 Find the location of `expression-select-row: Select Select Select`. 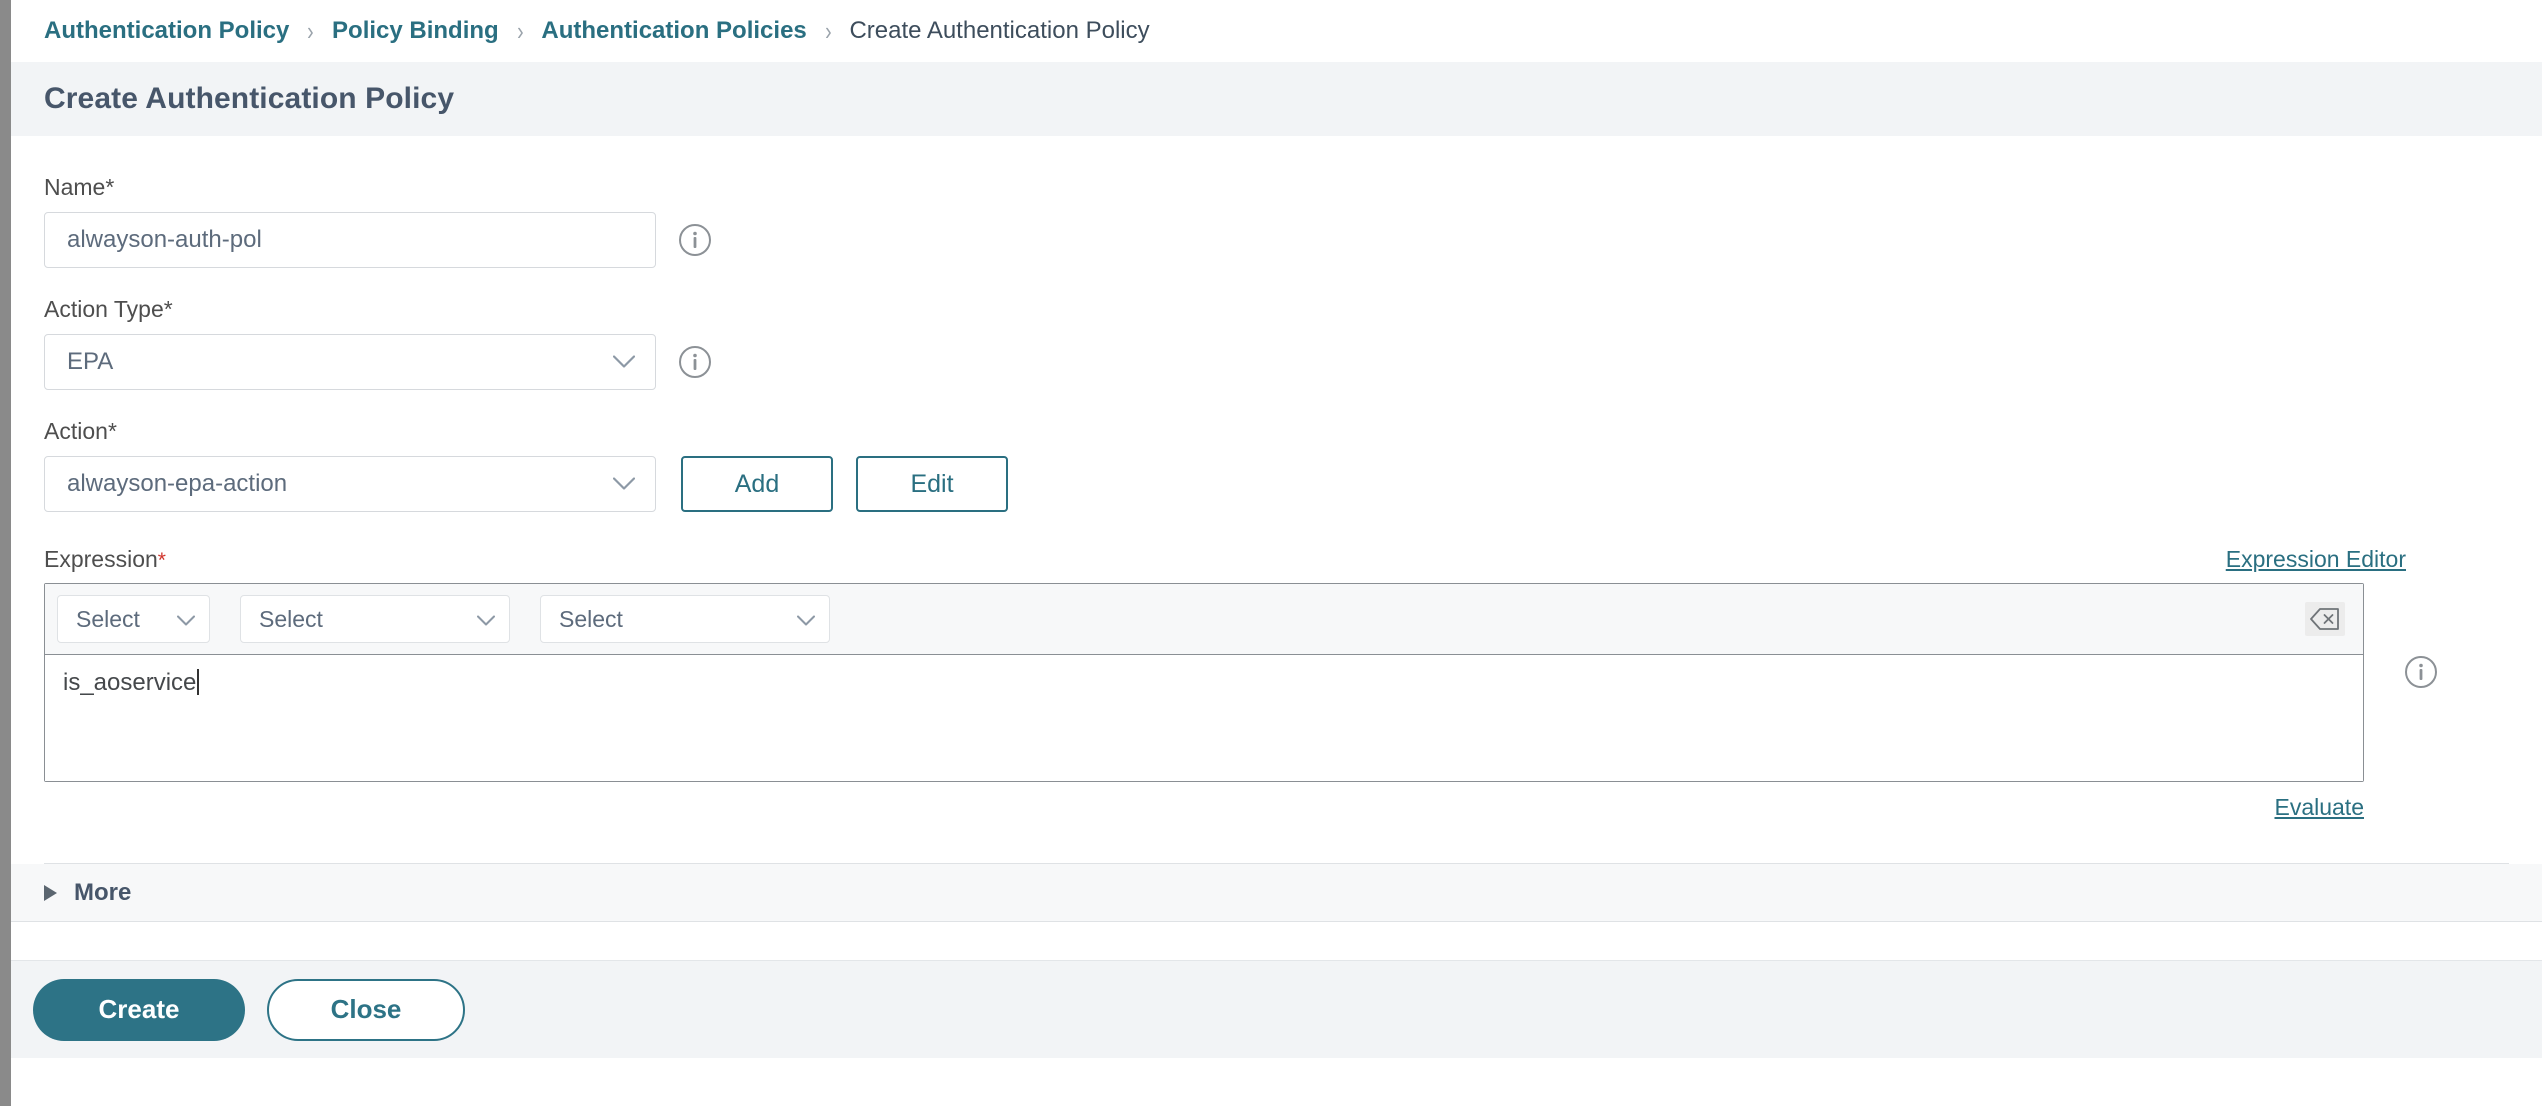

expression-select-row: Select Select Select is located at coordinates (1204, 619).